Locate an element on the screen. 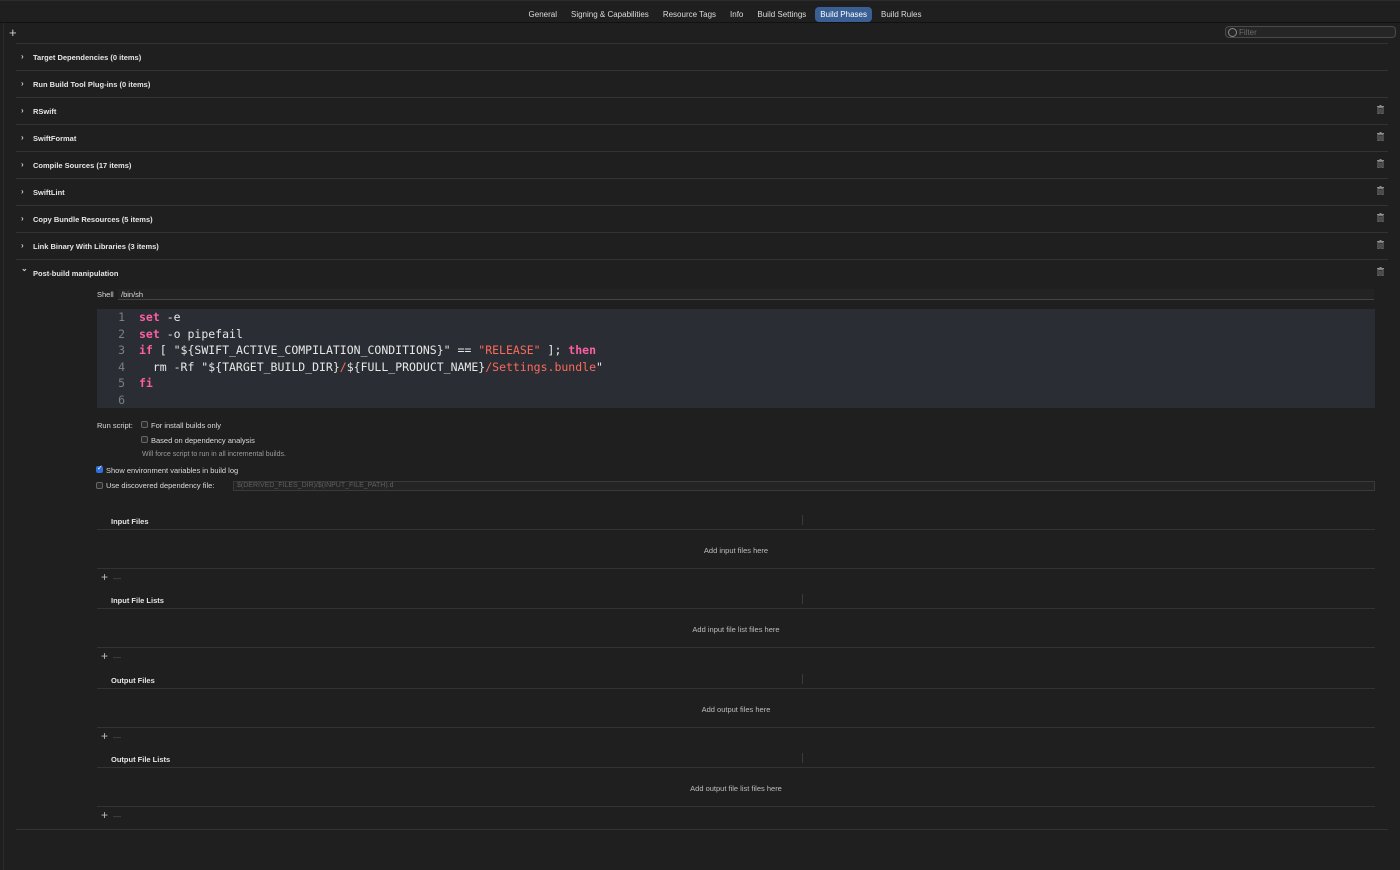 This screenshot has width=1400, height=870. build-phase-row: › SwiftLint is located at coordinates (702, 191).